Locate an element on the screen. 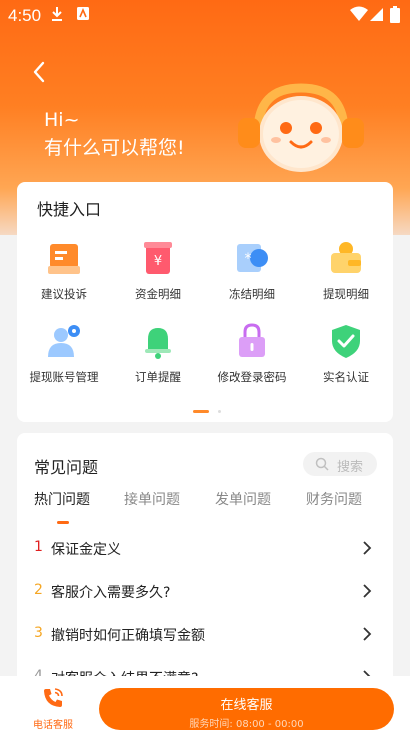 Image resolution: width=410 pixels, height=730 pixels. status-bar: 4:50 is located at coordinates (205, 15).